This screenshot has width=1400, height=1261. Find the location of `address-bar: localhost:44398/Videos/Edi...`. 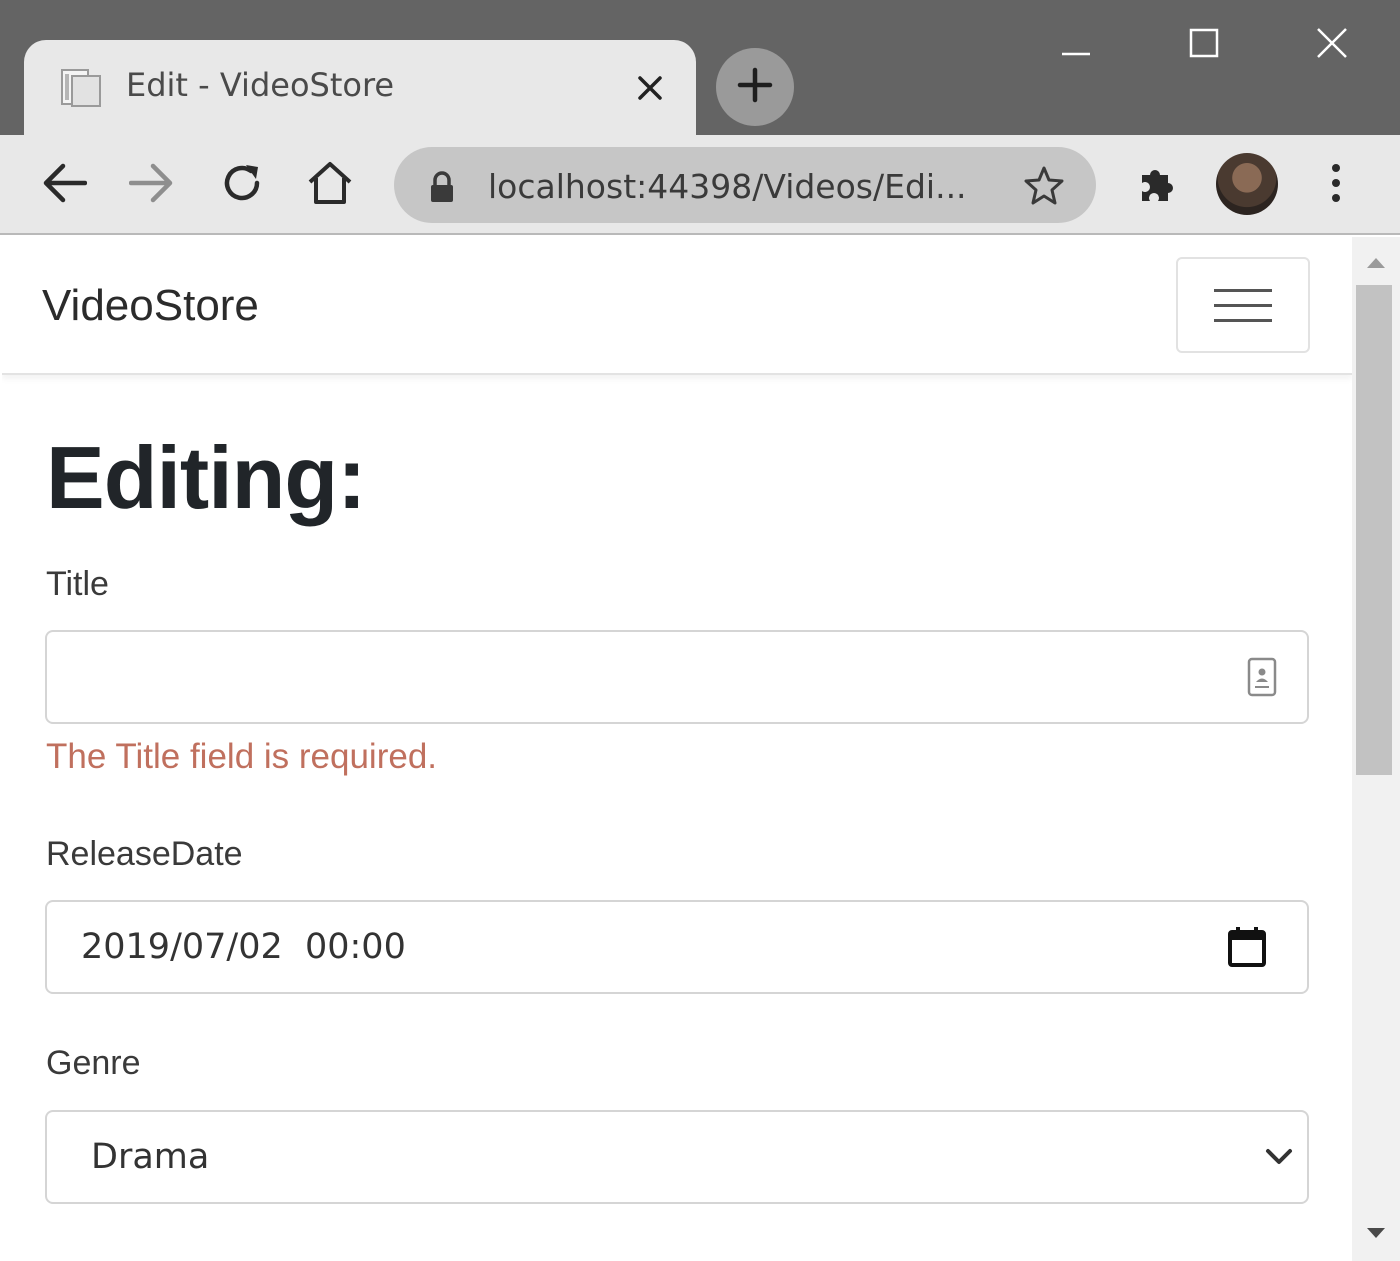

address-bar: localhost:44398/Videos/Edi... is located at coordinates (745, 185).